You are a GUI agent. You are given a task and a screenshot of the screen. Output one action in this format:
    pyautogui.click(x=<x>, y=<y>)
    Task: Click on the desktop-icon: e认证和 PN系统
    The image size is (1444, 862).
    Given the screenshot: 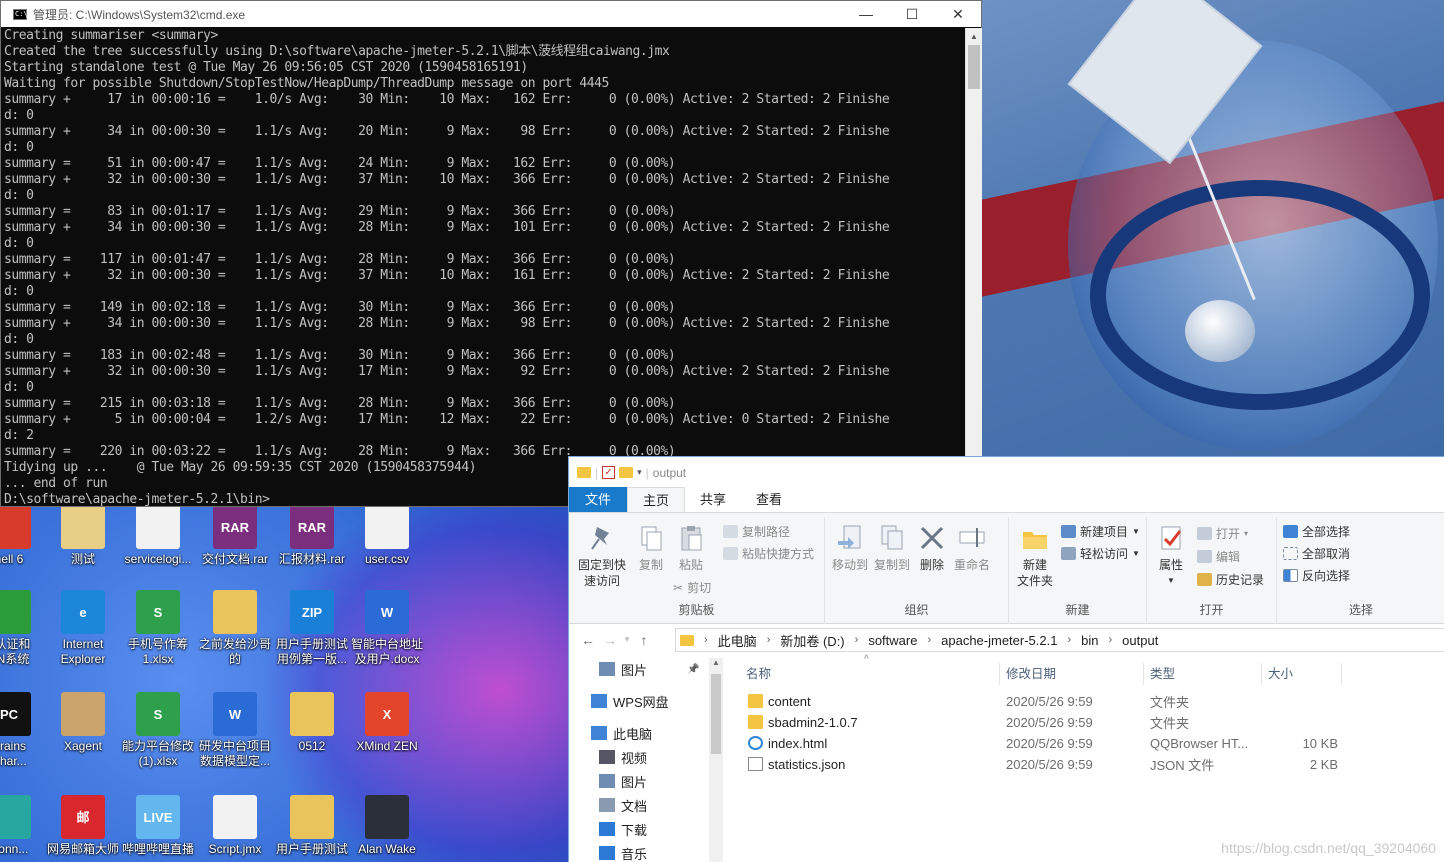 What is the action you would take?
    pyautogui.click(x=23, y=628)
    